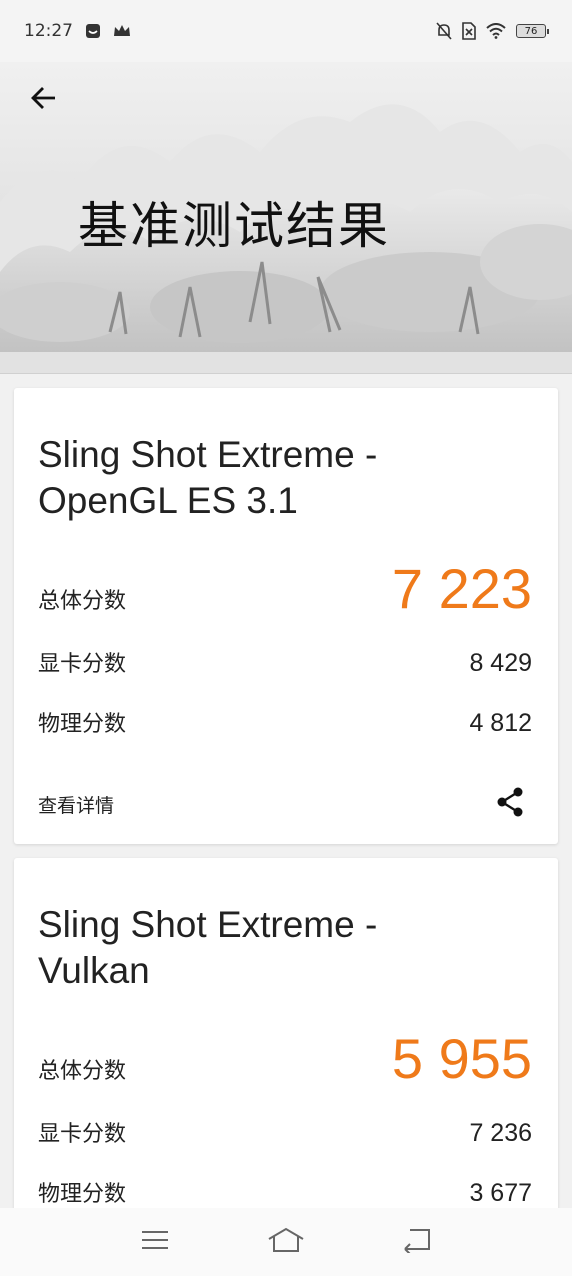  Describe the element at coordinates (283, 804) in the screenshot. I see `card-footer: 查看详情` at that location.